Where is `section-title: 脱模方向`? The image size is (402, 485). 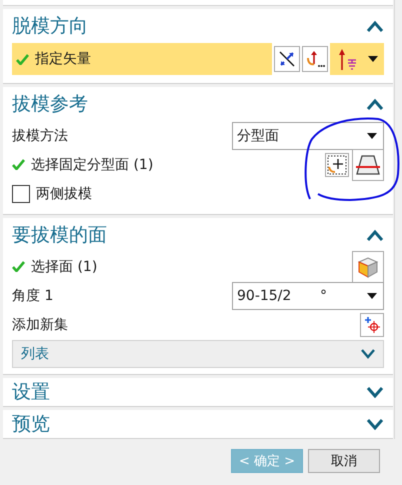
section-title: 脱模方向 is located at coordinates (50, 26).